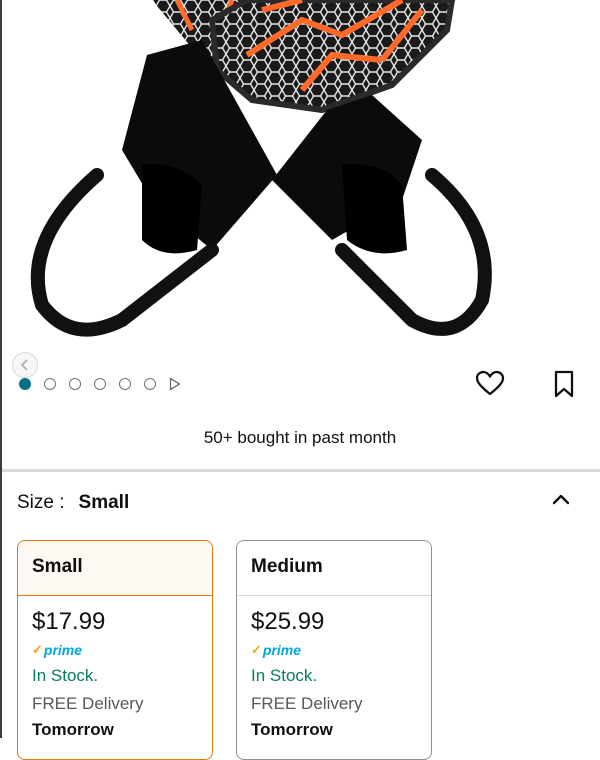 The image size is (600, 760). I want to click on size-option-name: Medium, so click(334, 568).